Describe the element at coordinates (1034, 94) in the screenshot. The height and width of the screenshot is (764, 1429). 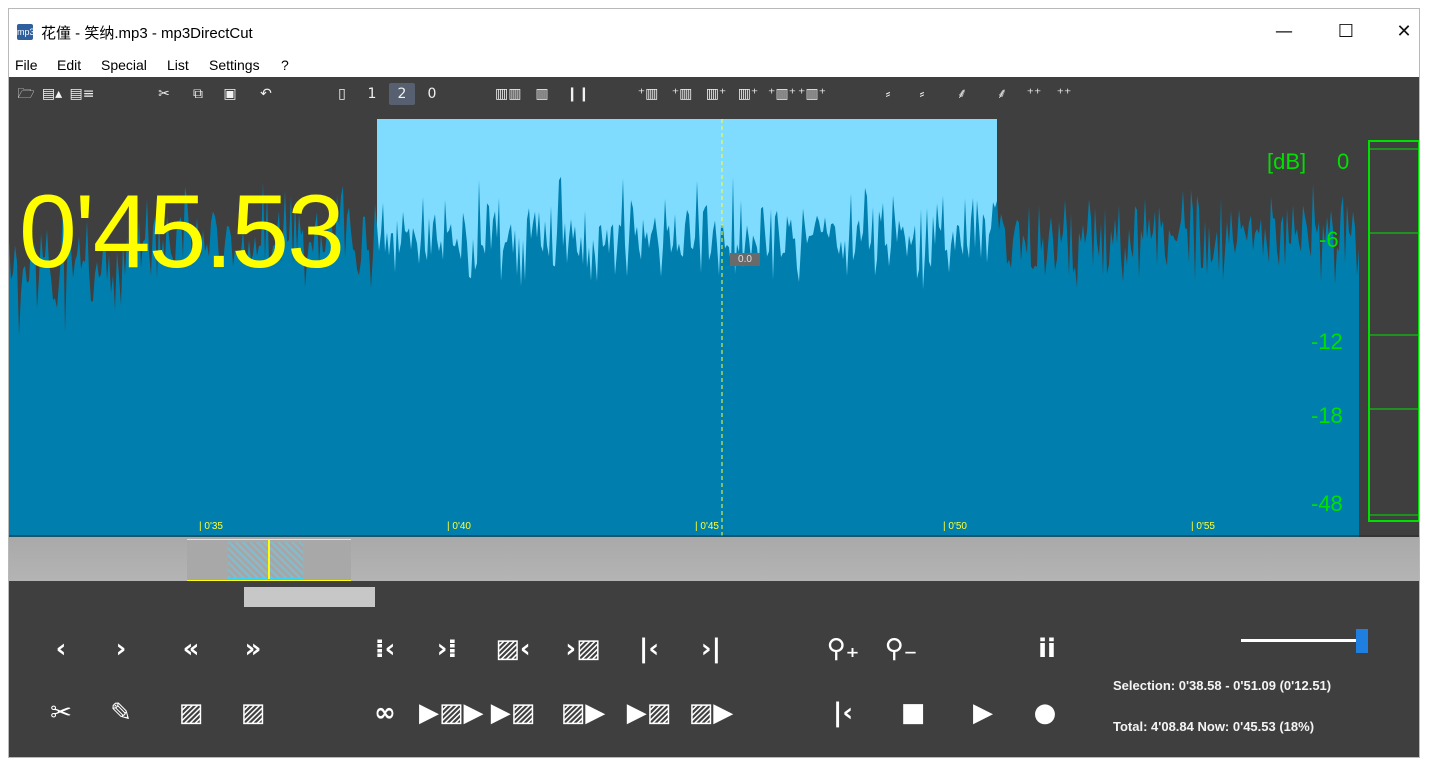
I see `fade-5-icon: ⁺⁺` at that location.